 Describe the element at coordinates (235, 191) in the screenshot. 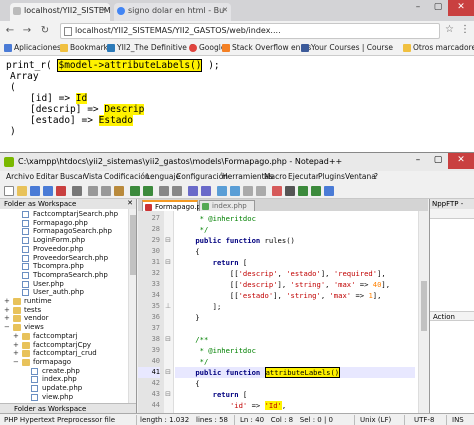

I see `word-wrap-icon` at that location.